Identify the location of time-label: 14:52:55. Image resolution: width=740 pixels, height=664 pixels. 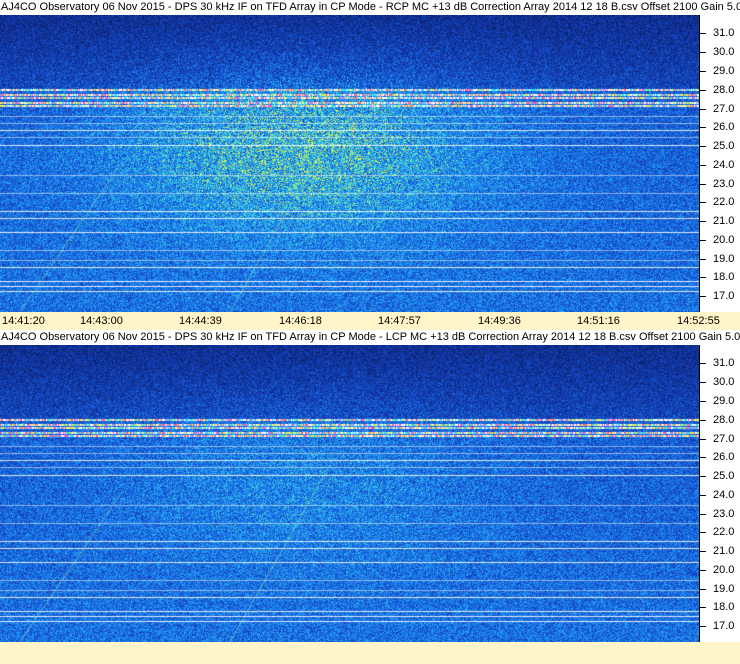
(698, 321).